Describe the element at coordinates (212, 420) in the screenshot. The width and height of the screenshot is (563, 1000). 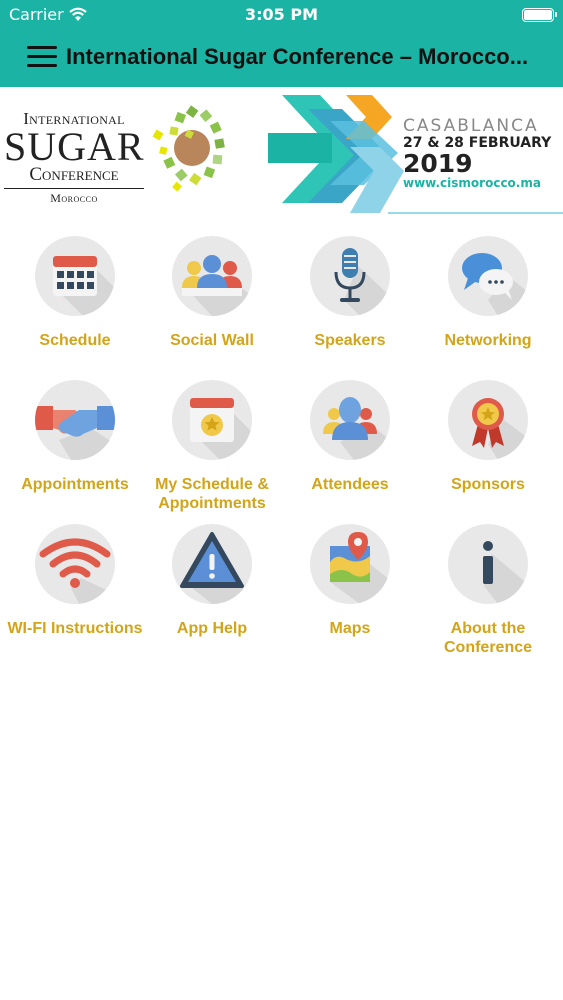
I see `starred-calendar-icon` at that location.